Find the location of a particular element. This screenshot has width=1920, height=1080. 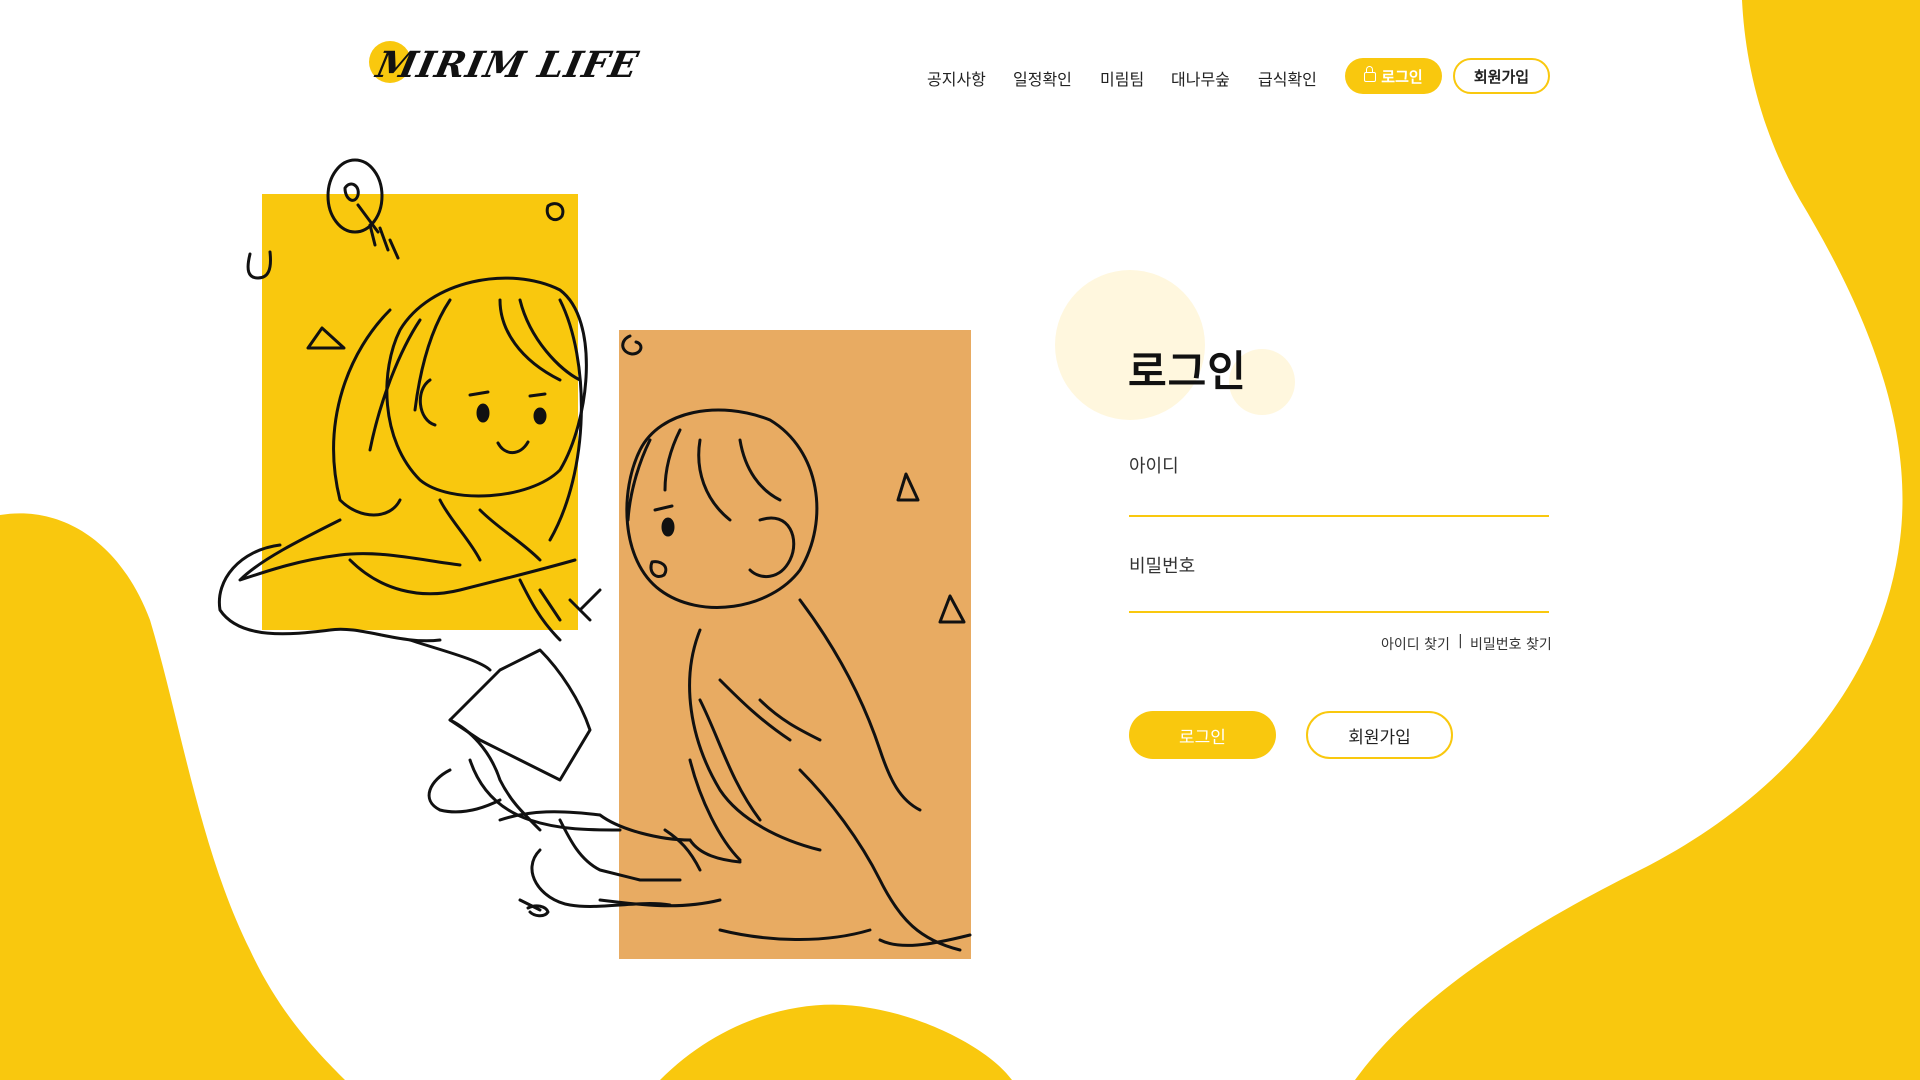

password-underline is located at coordinates (1339, 612).